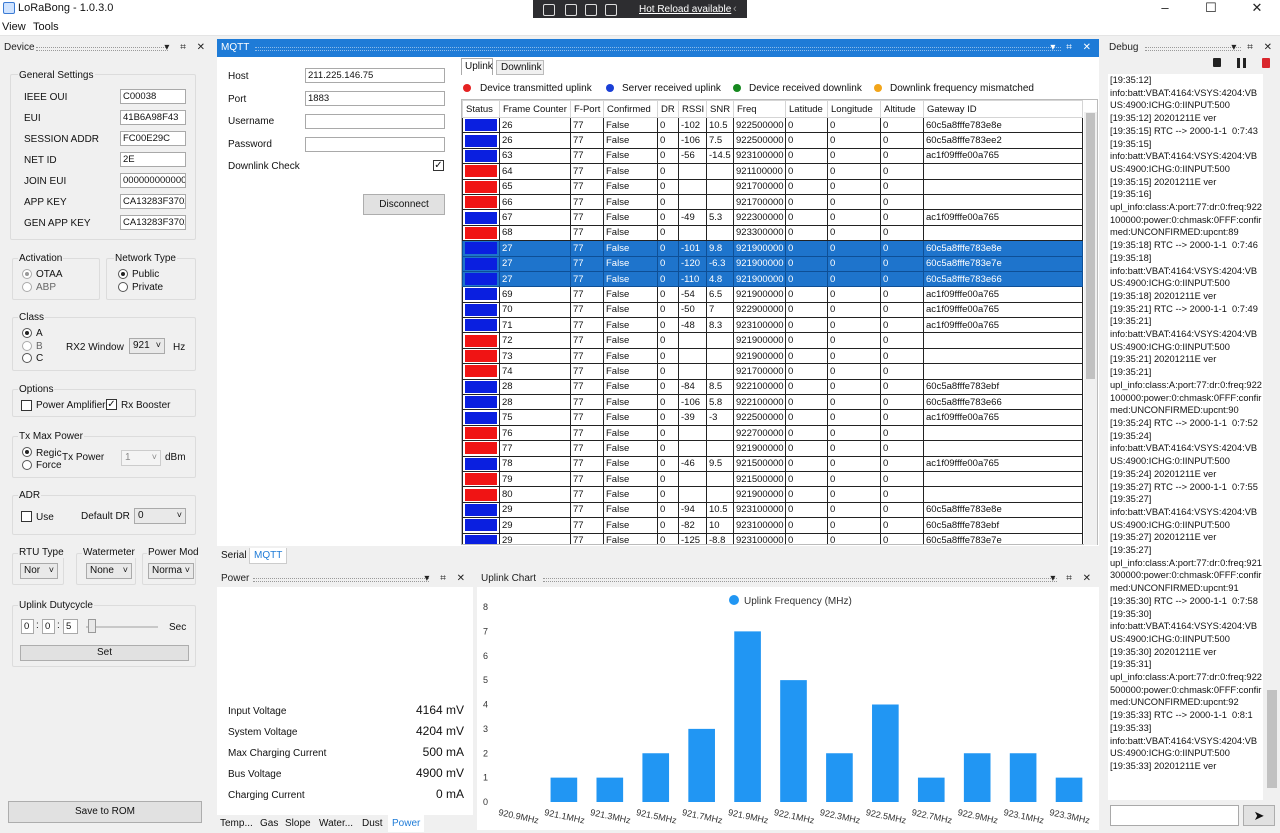 This screenshot has height=833, width=1280. What do you see at coordinates (109, 571) in the screenshot?
I see `watermeter-select: None ˅` at bounding box center [109, 571].